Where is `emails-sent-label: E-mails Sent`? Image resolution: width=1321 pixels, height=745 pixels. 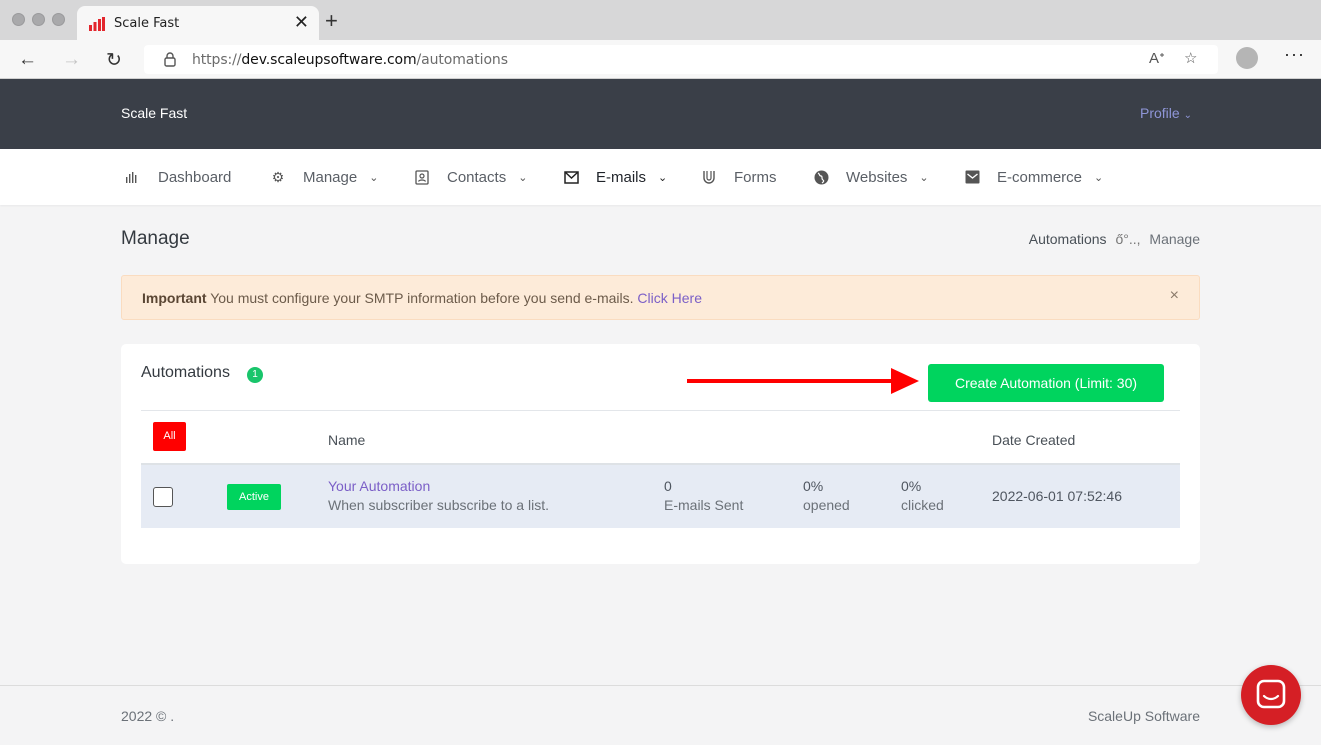 emails-sent-label: E-mails Sent is located at coordinates (704, 505).